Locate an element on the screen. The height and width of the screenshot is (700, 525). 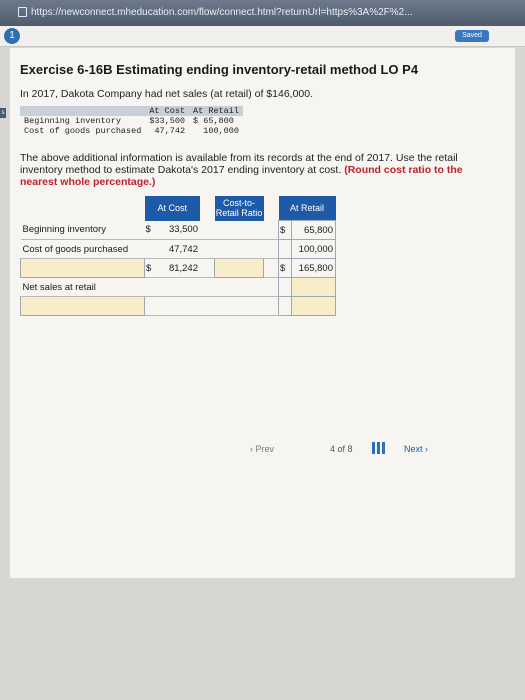
given-row-cost: $33,500 is located at coordinates (167, 121).